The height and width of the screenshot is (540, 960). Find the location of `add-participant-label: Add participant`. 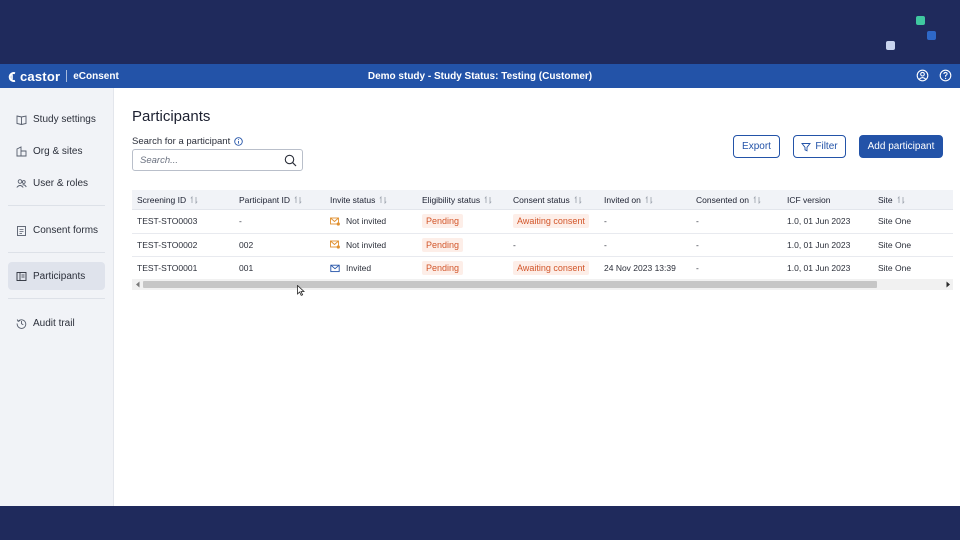

add-participant-label: Add participant is located at coordinates (901, 146).